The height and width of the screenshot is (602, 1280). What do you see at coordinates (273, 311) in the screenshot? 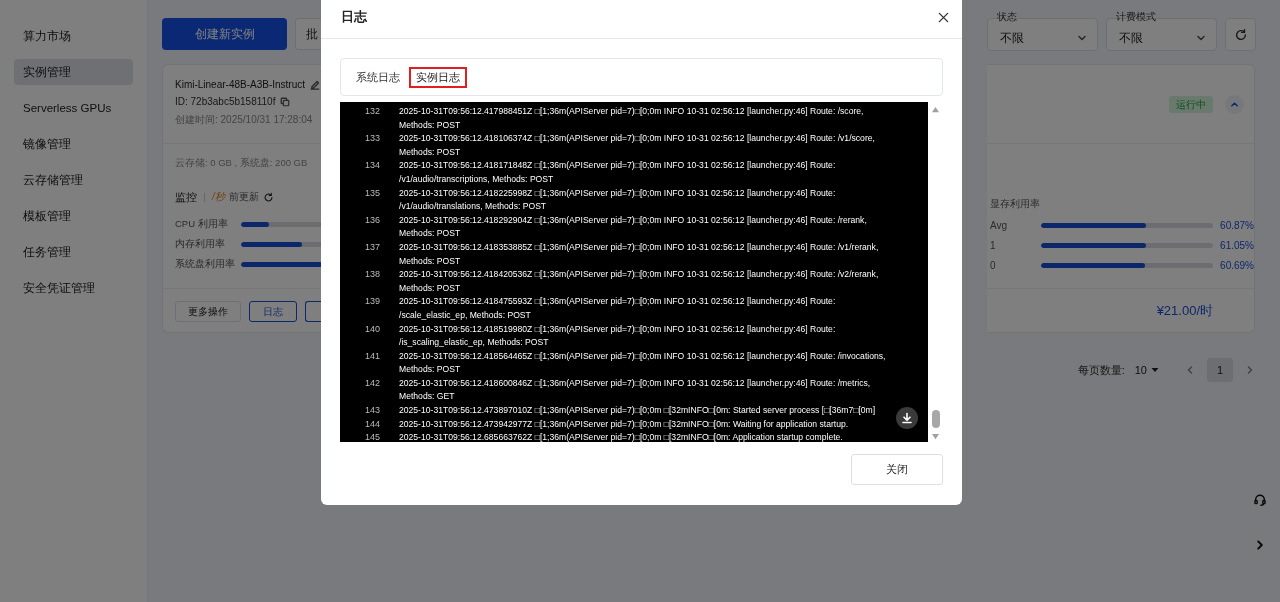
I see `action-button: 日志` at bounding box center [273, 311].